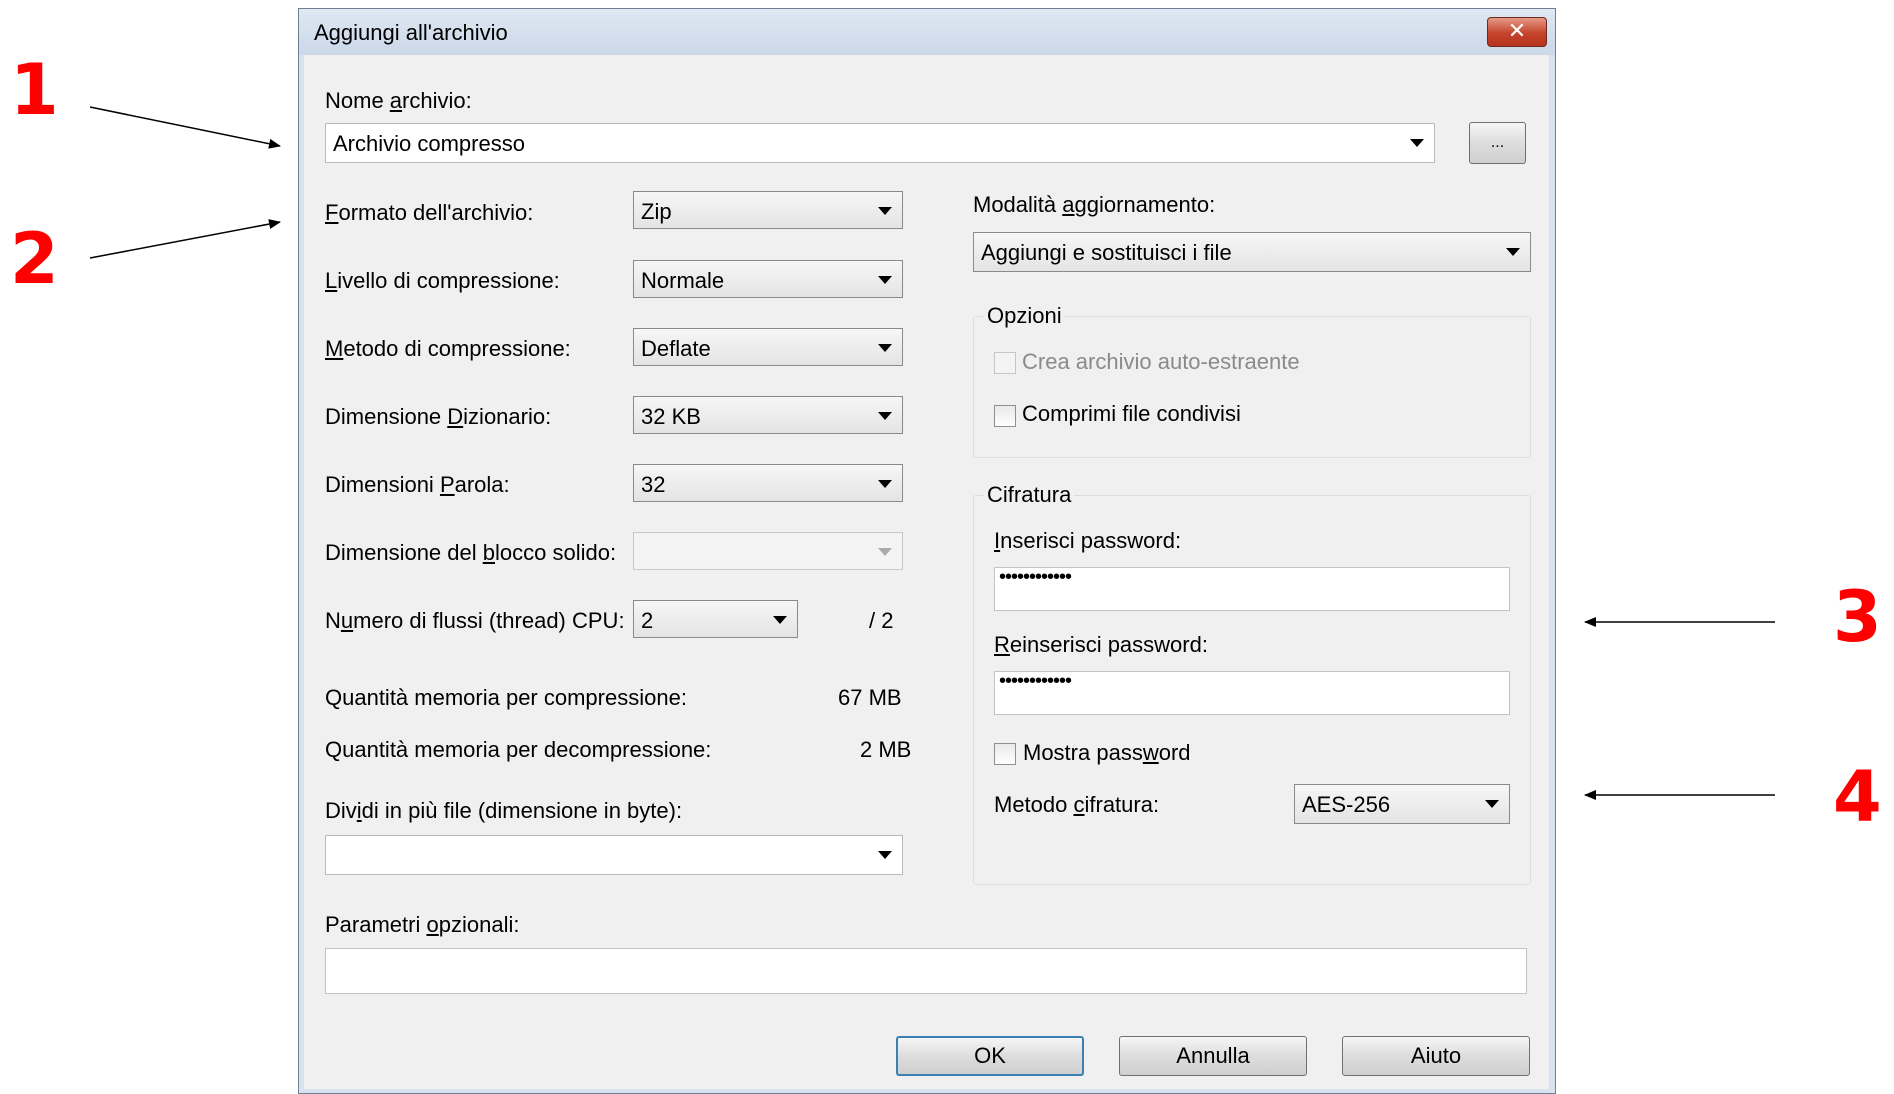 Image resolution: width=1894 pixels, height=1094 pixels. What do you see at coordinates (1346, 804) in the screenshot?
I see `encryption-method-value: AES-256` at bounding box center [1346, 804].